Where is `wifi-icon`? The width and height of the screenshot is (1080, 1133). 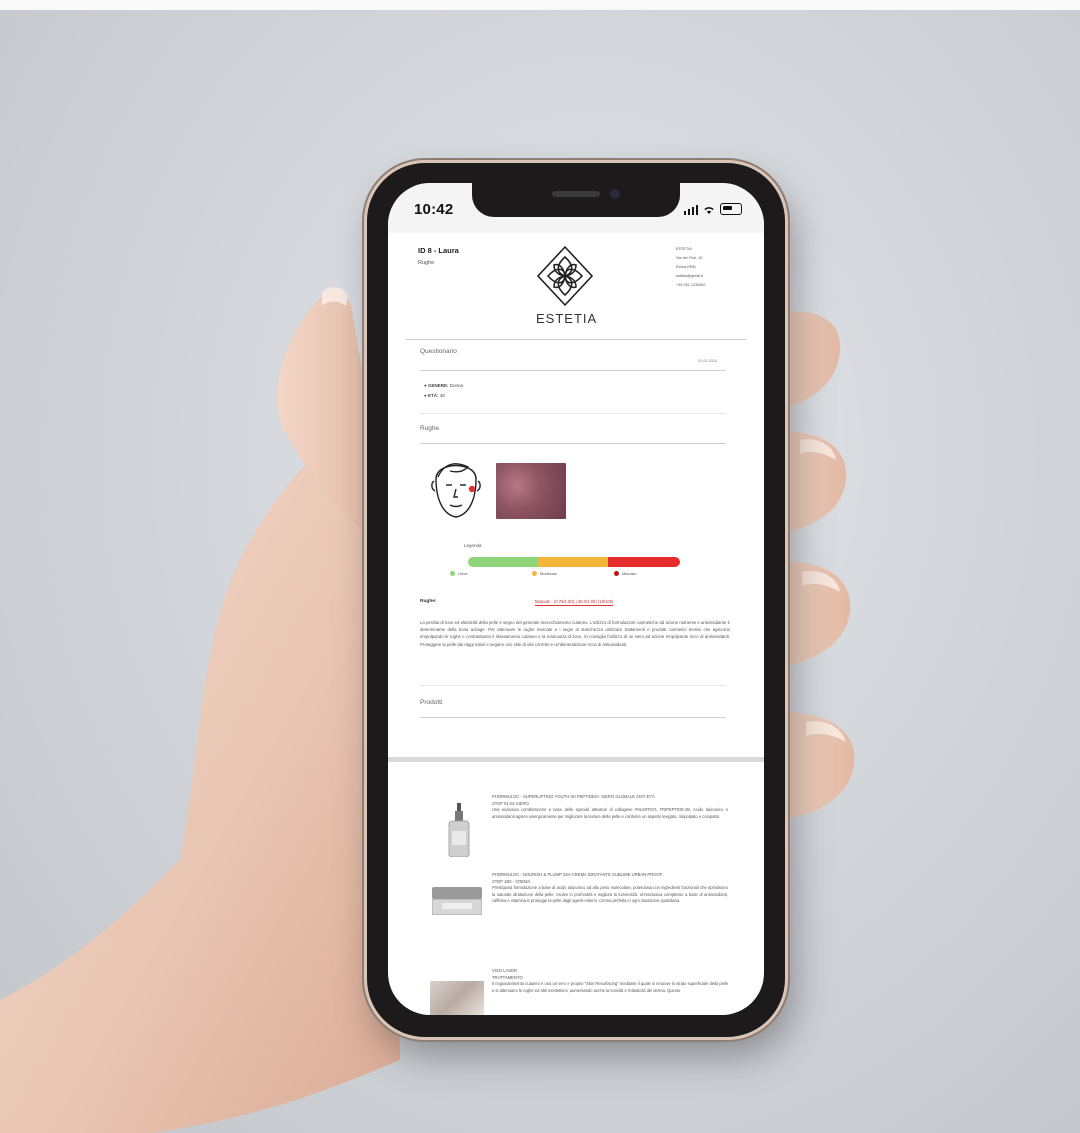 wifi-icon is located at coordinates (709, 210).